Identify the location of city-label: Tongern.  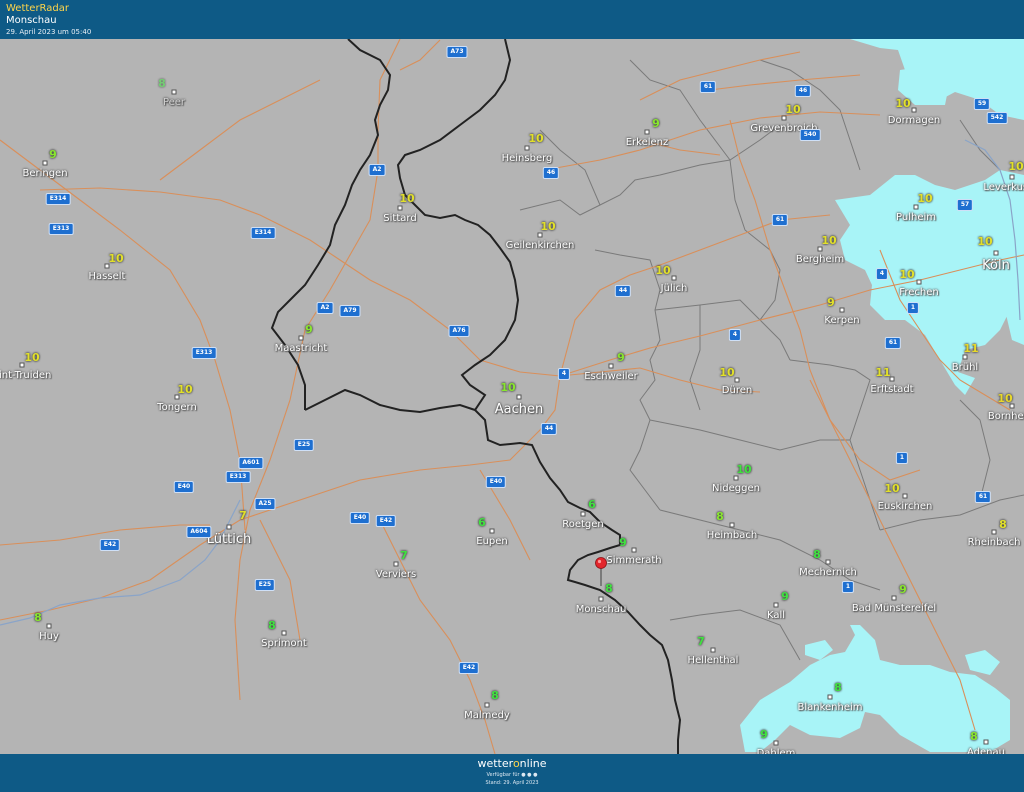
(177, 407).